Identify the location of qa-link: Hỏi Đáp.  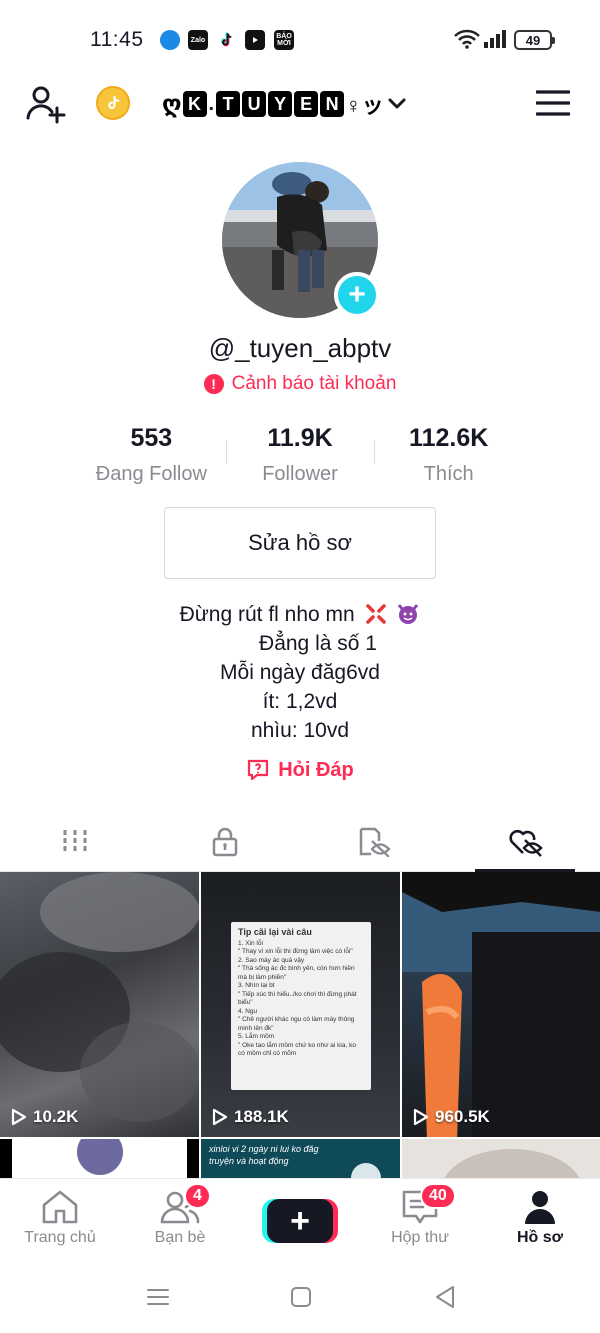
(300, 770).